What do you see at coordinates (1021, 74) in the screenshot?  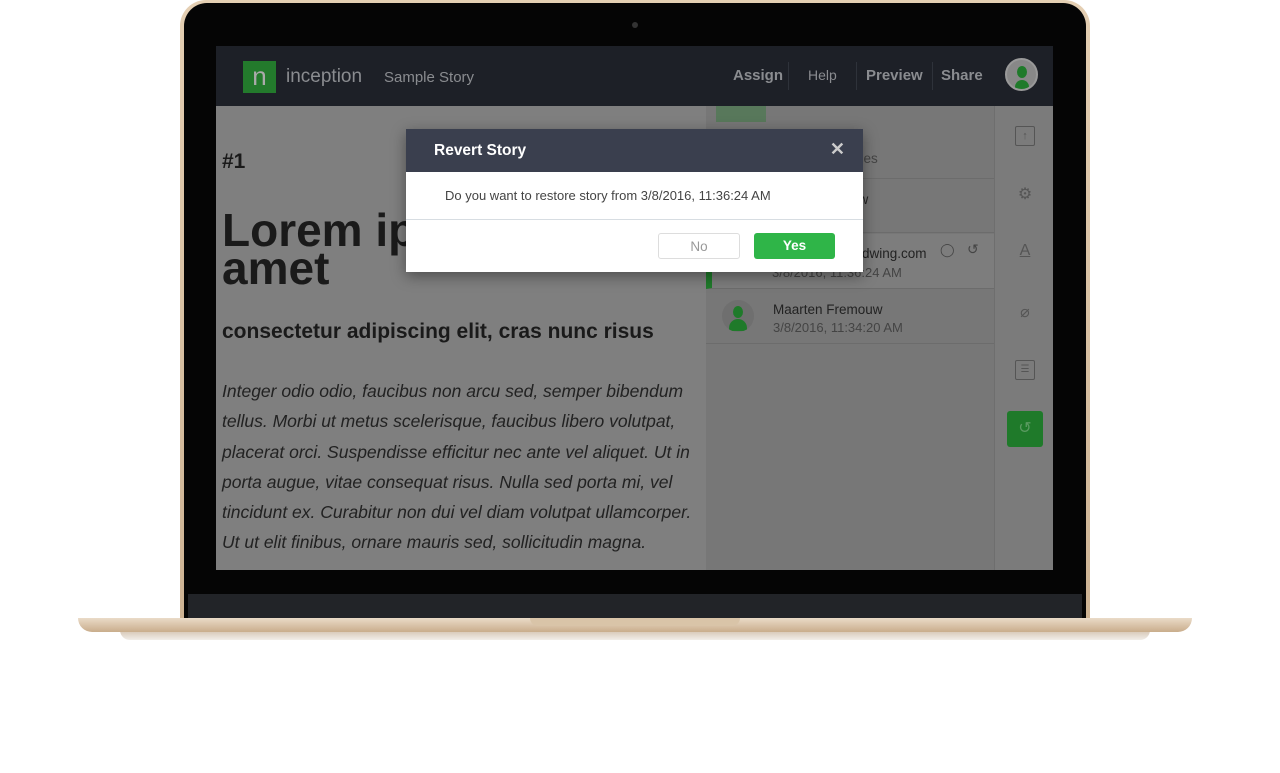 I see `user-avatar` at bounding box center [1021, 74].